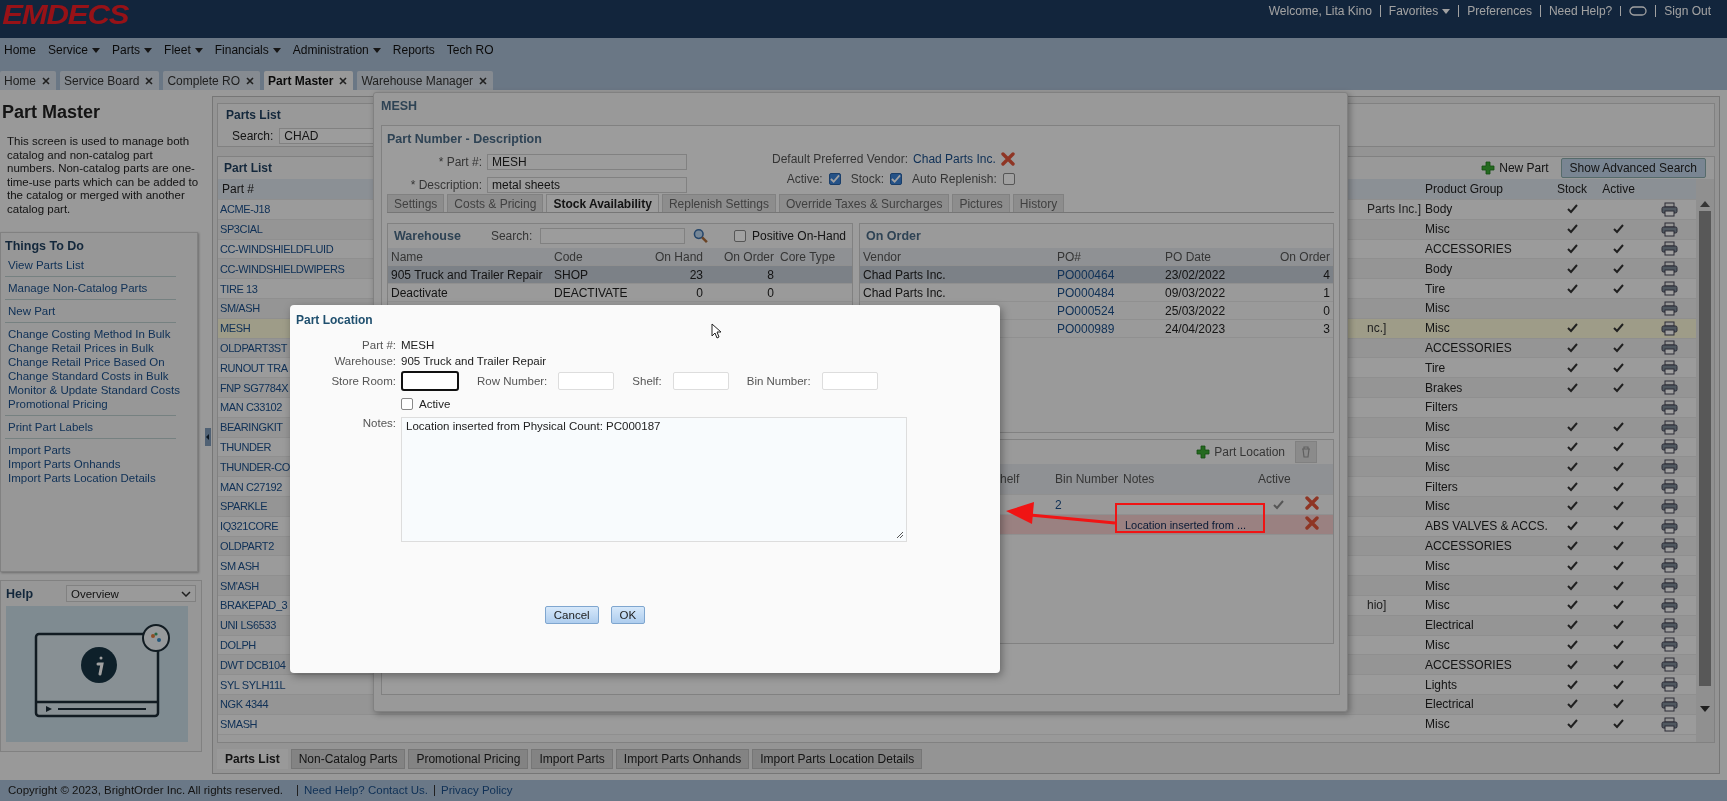 This screenshot has height=801, width=1727. I want to click on product-group-cell-text: Brakes, so click(1444, 387).